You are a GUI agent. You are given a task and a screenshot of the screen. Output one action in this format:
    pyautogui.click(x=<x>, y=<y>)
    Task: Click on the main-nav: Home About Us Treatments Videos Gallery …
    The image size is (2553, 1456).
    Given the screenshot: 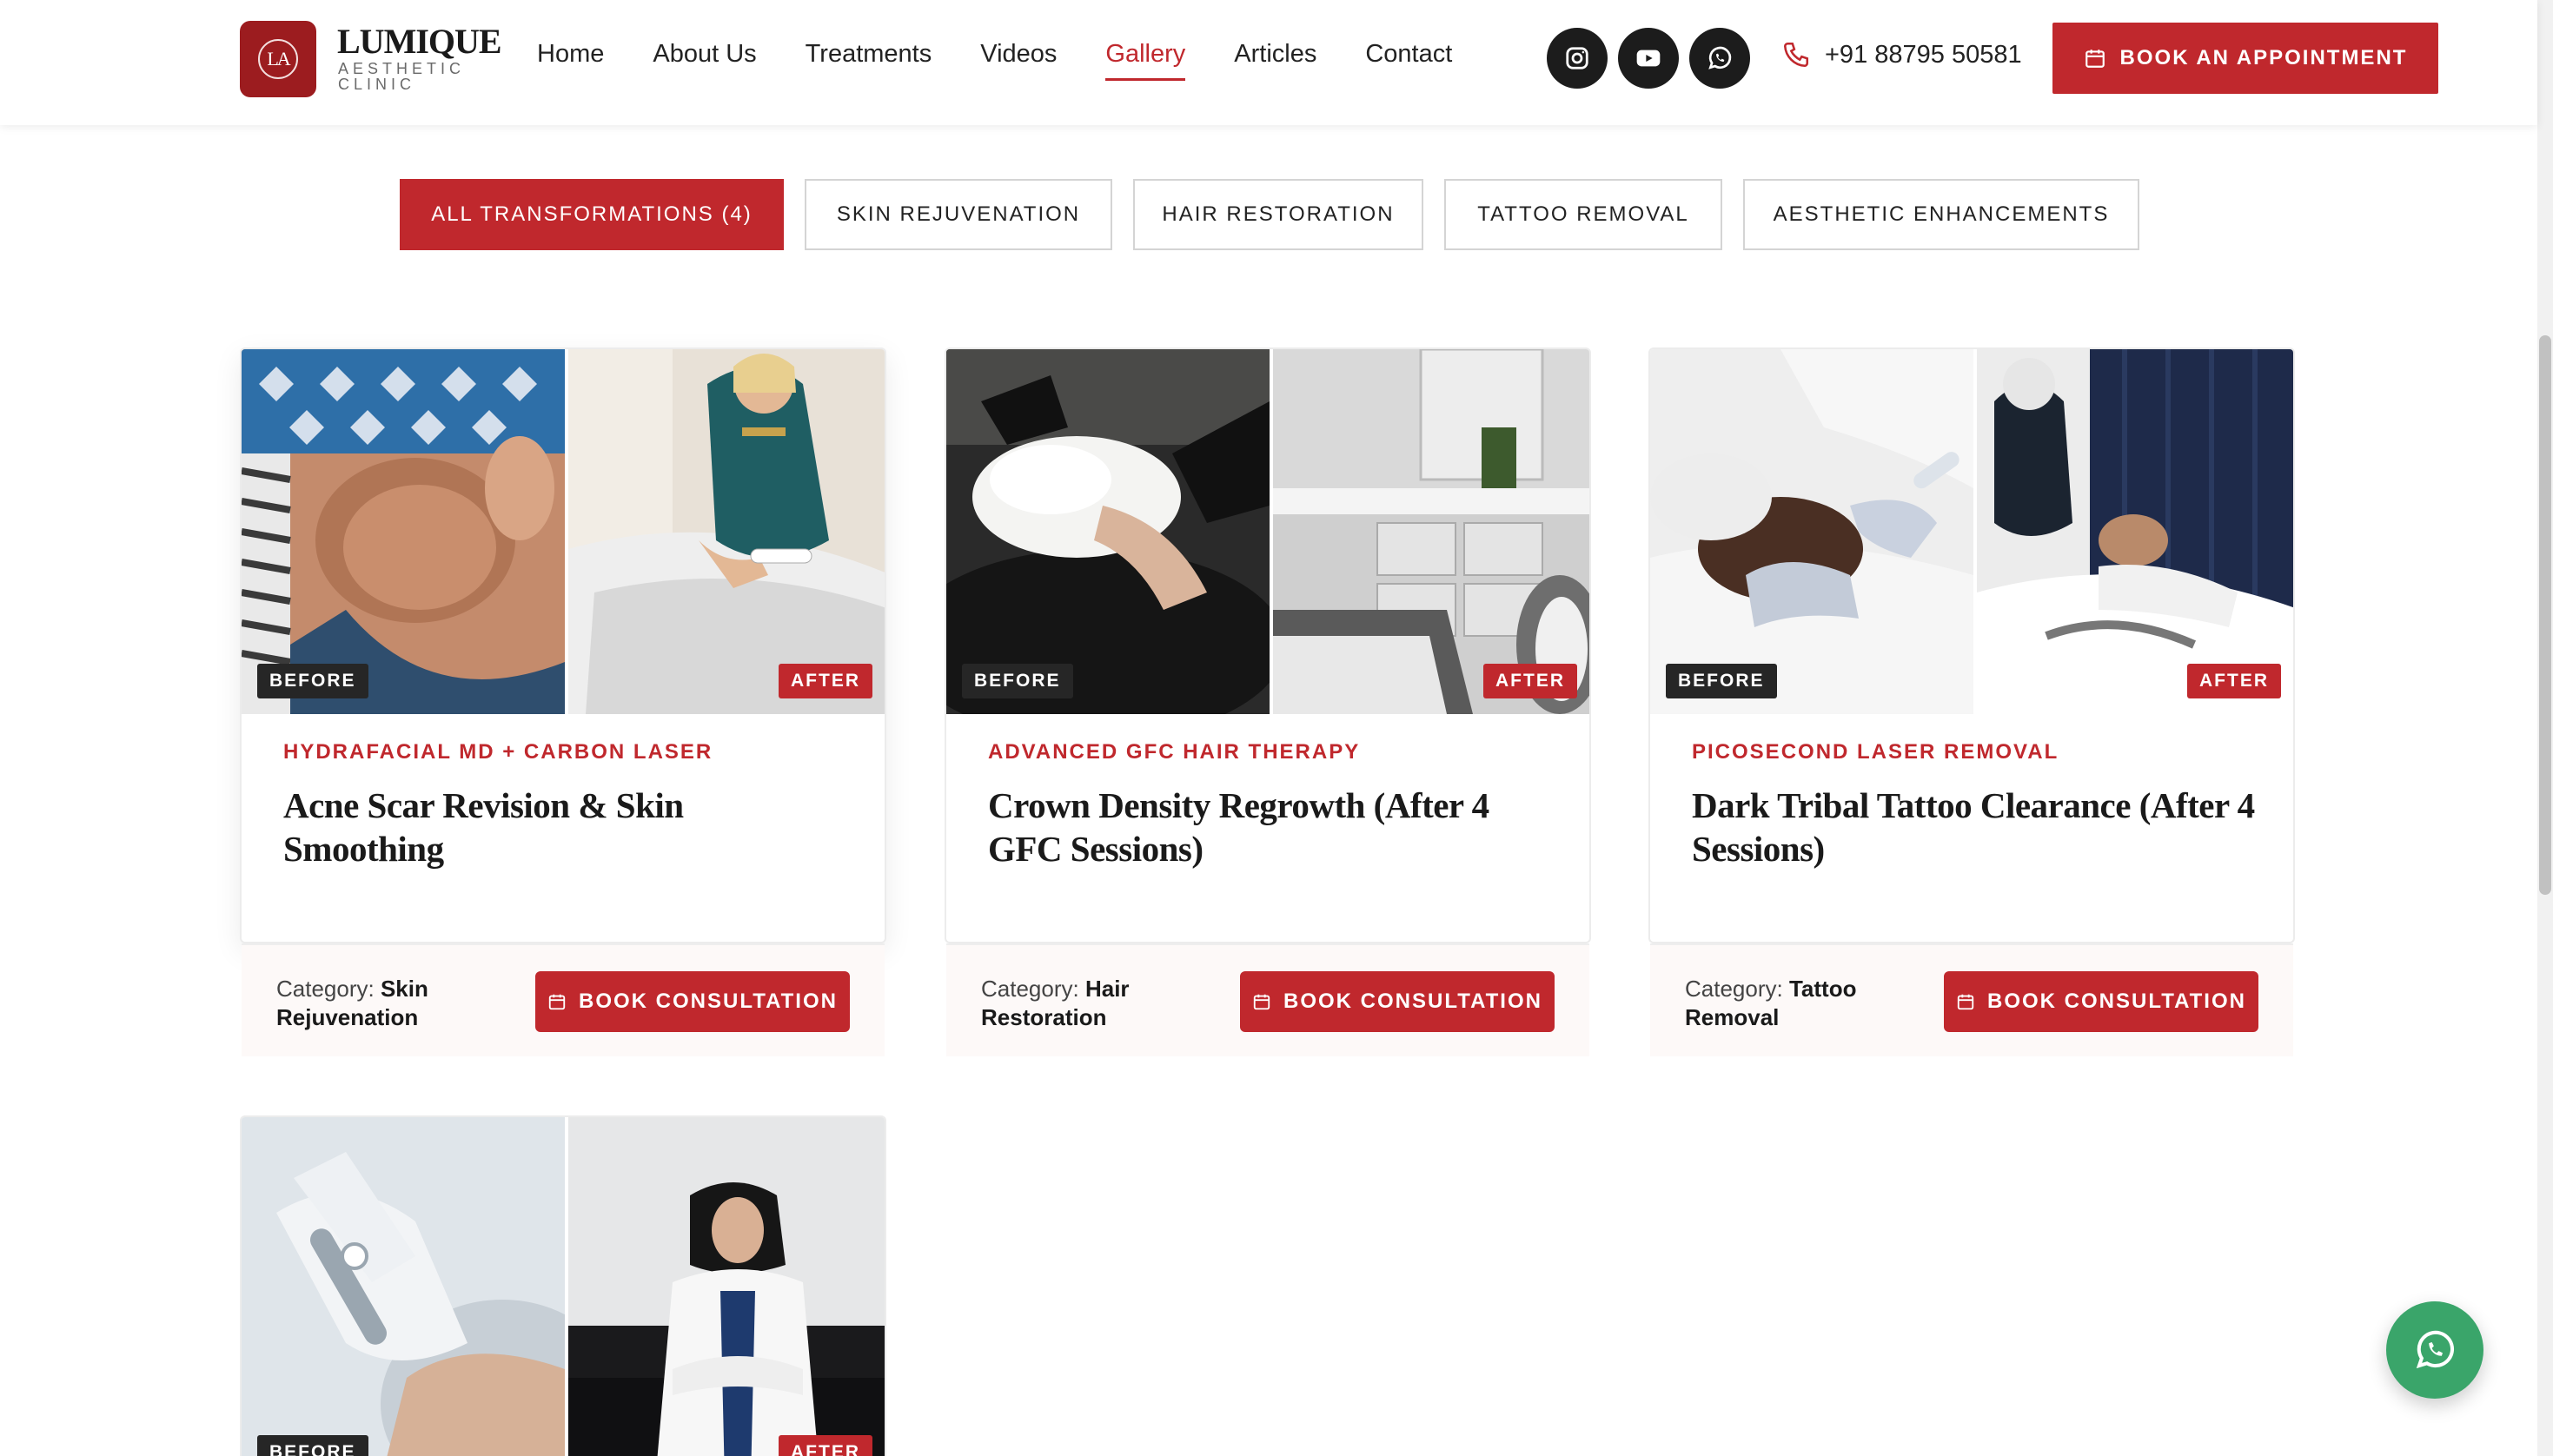 What is the action you would take?
    pyautogui.click(x=994, y=60)
    